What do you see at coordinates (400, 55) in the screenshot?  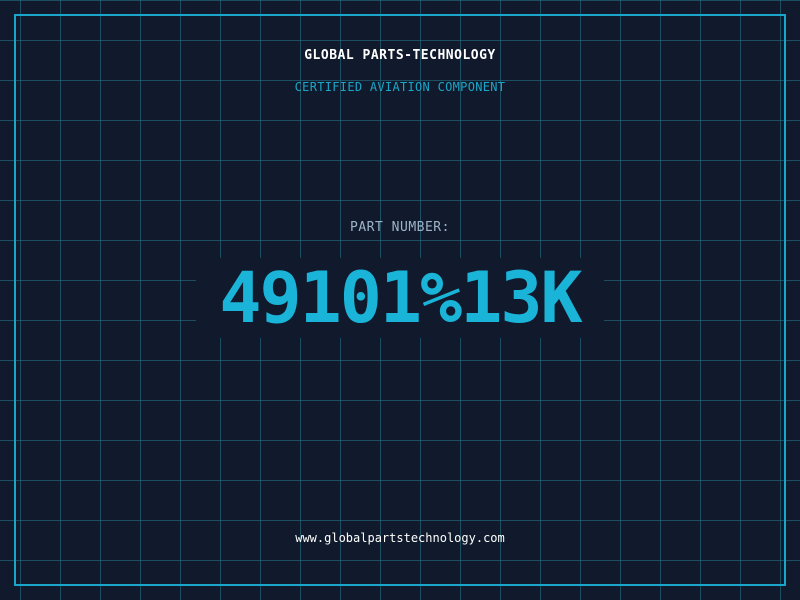 I see `company-name: GLOBAL PARTS-TECHNOLOGY` at bounding box center [400, 55].